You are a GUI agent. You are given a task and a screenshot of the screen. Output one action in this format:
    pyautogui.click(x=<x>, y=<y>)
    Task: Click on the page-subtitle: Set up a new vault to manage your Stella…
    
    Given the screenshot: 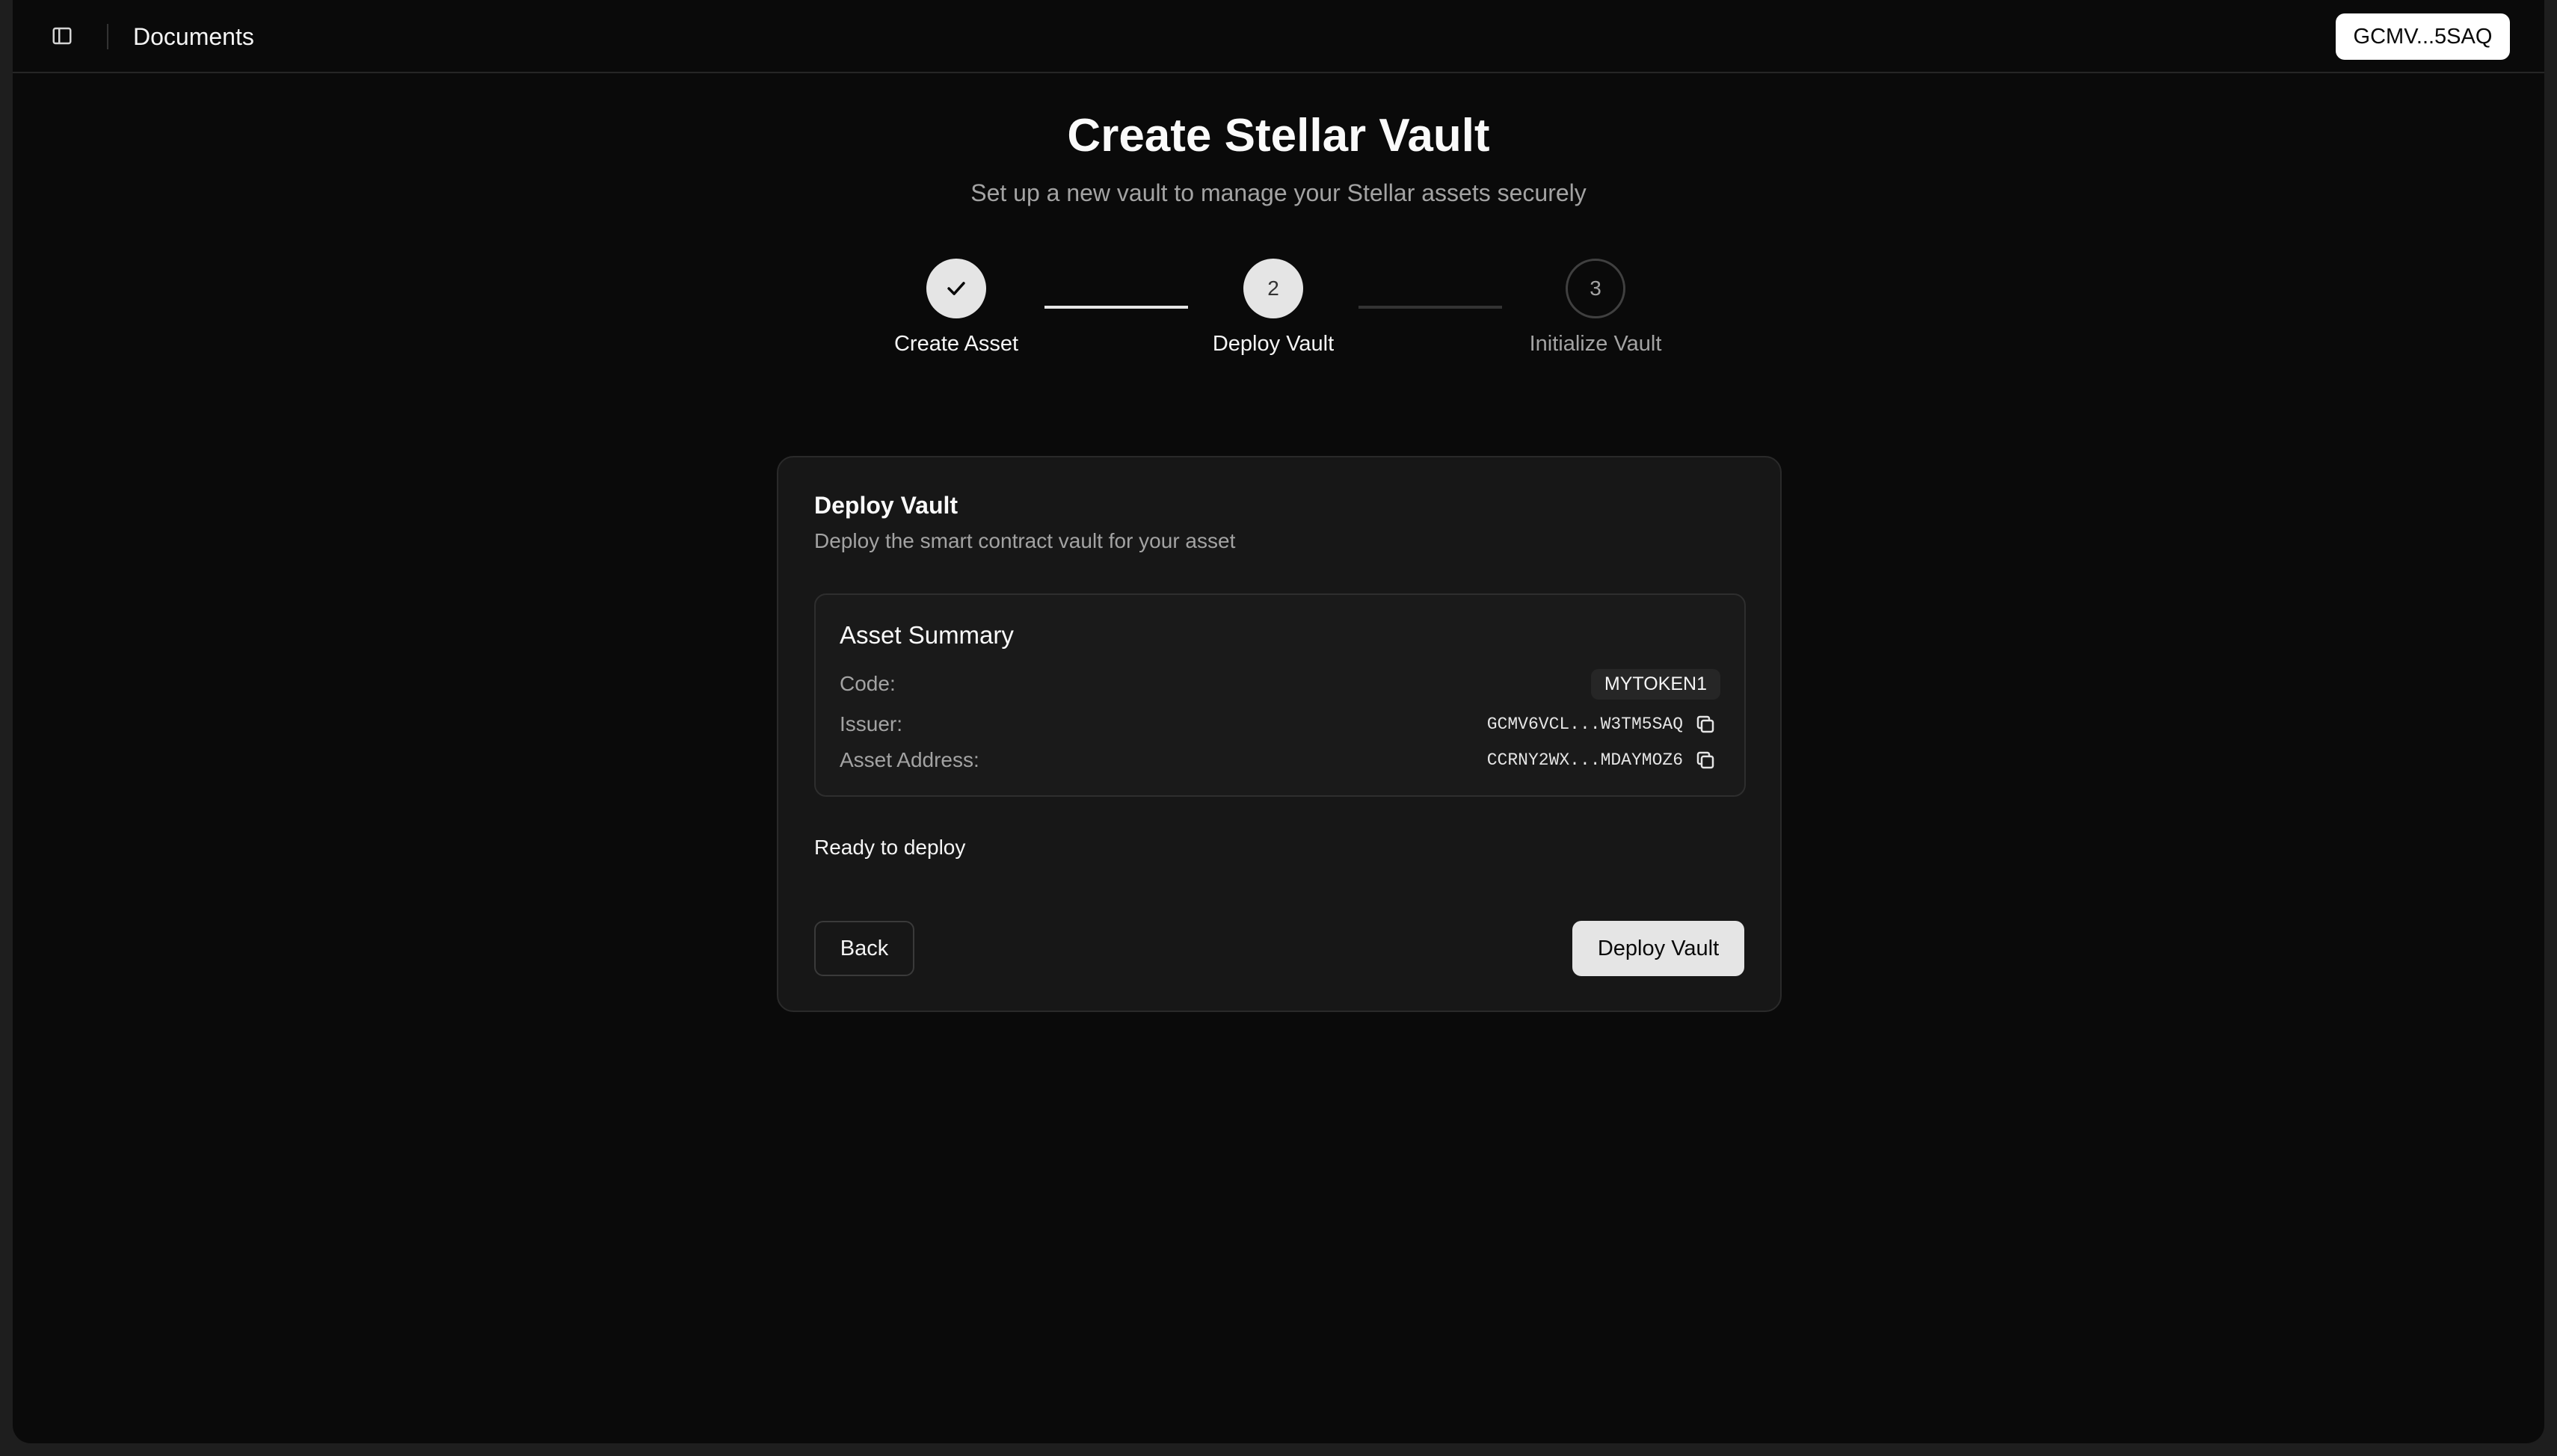 What is the action you would take?
    pyautogui.click(x=1278, y=192)
    